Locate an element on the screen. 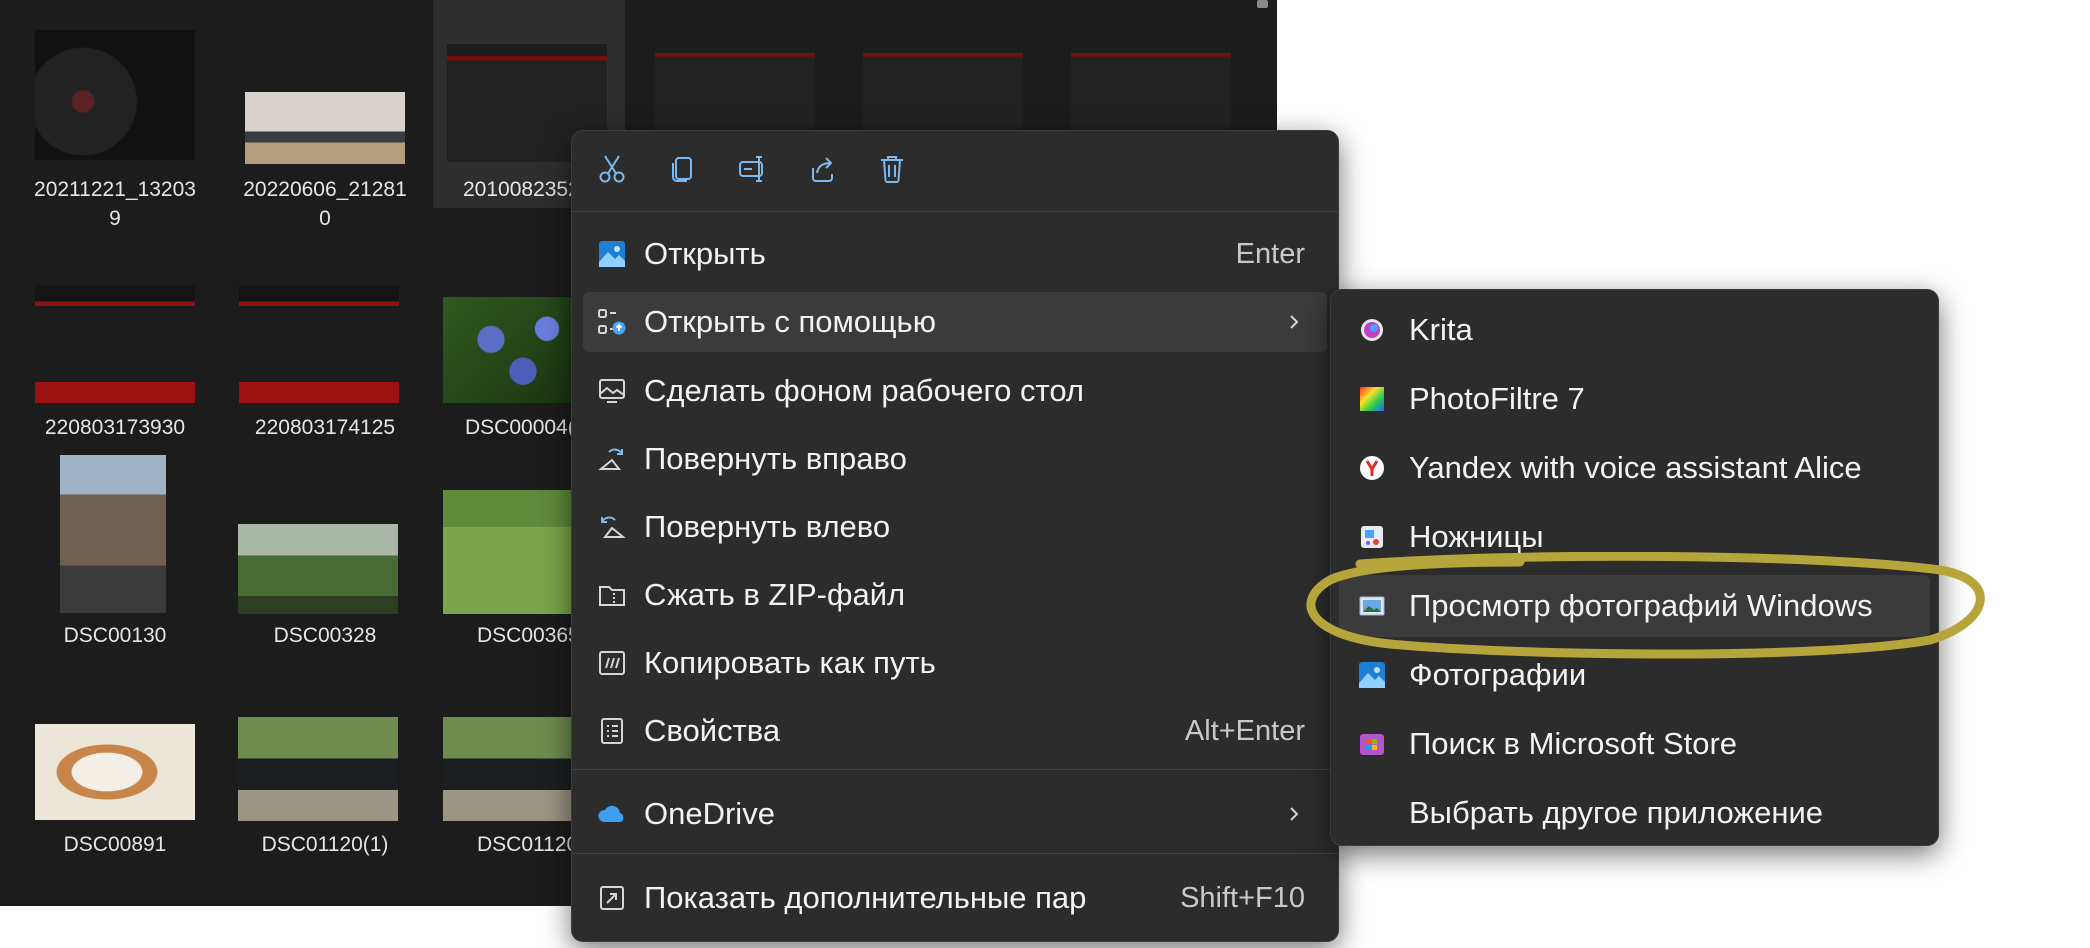 Image resolution: width=2090 pixels, height=948 pixels. snipping-tool-icon is located at coordinates (1372, 537).